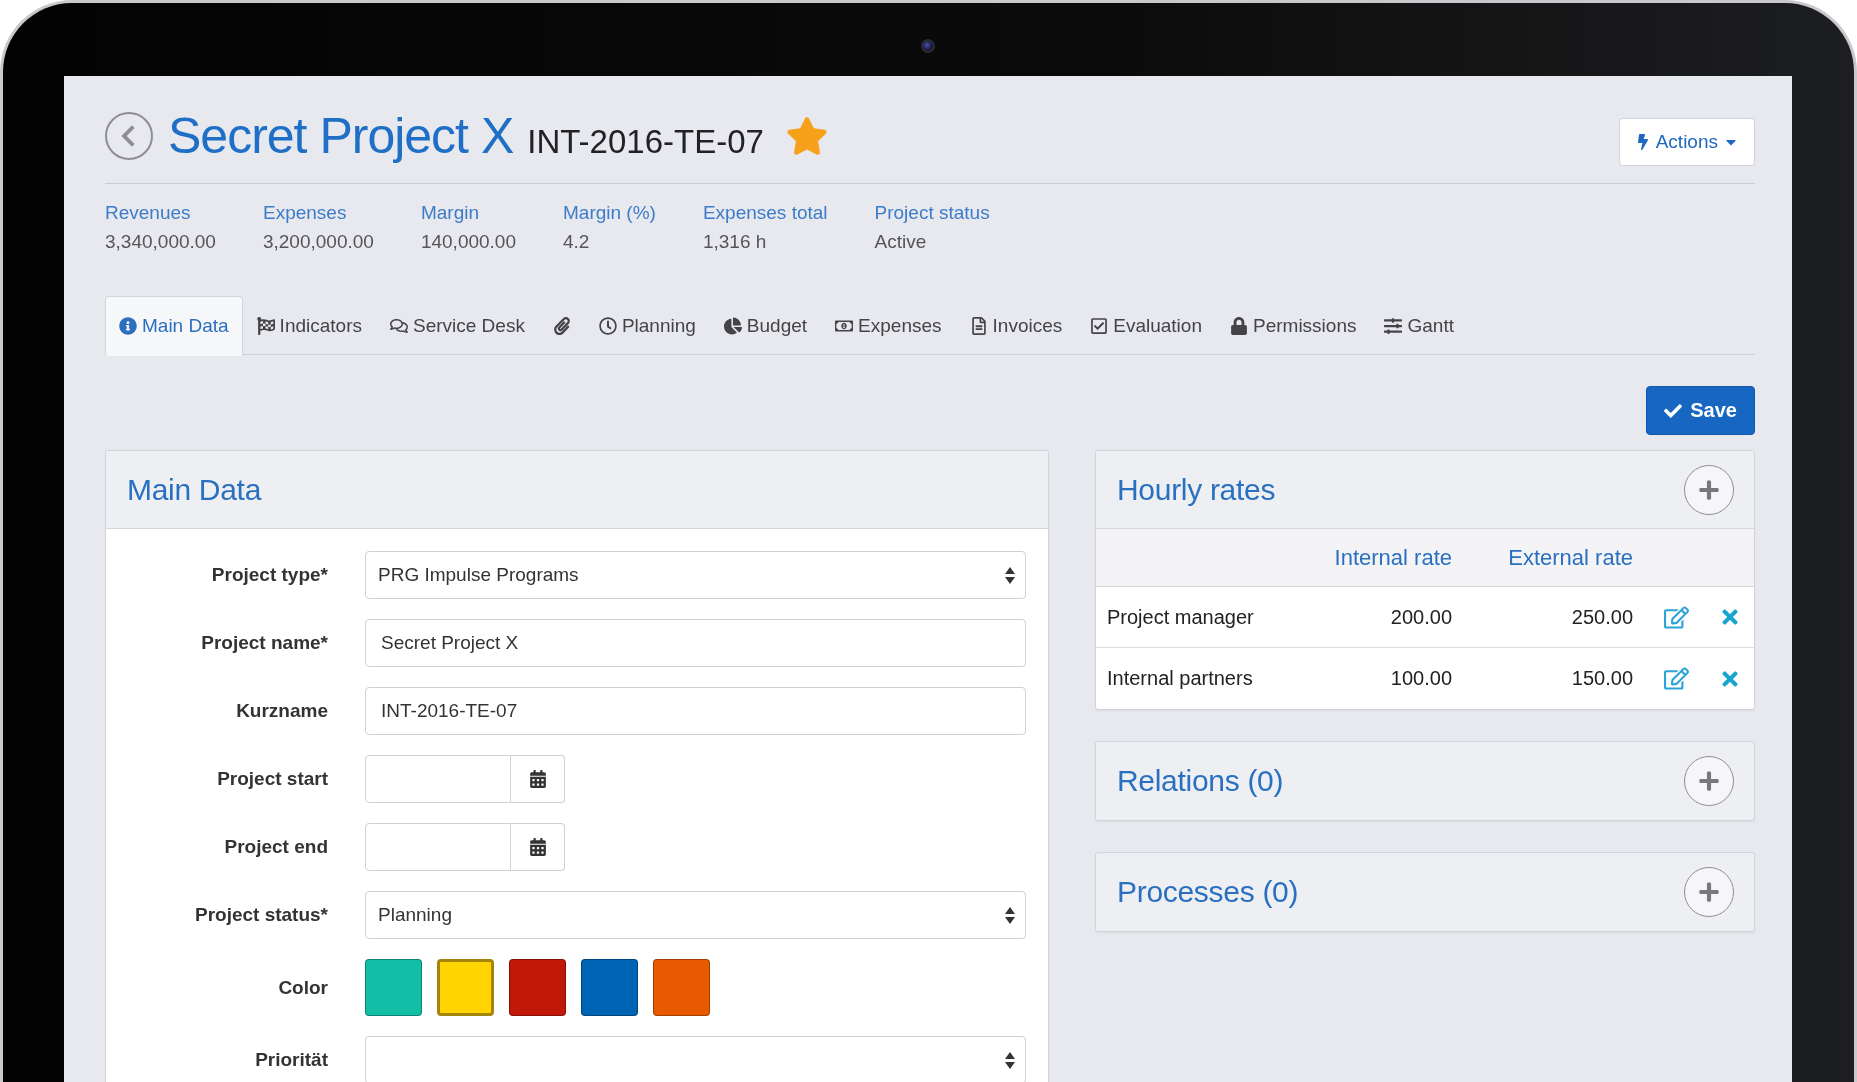  Describe the element at coordinates (272, 779) in the screenshot. I see `field-label: Project start` at that location.